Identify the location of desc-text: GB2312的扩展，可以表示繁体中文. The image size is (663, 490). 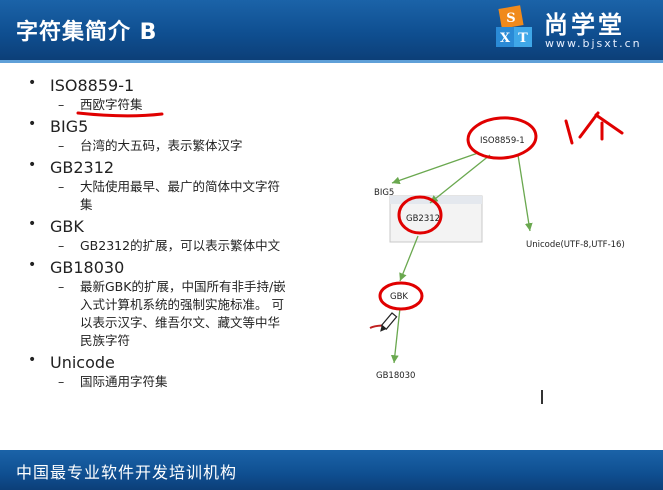
(180, 245).